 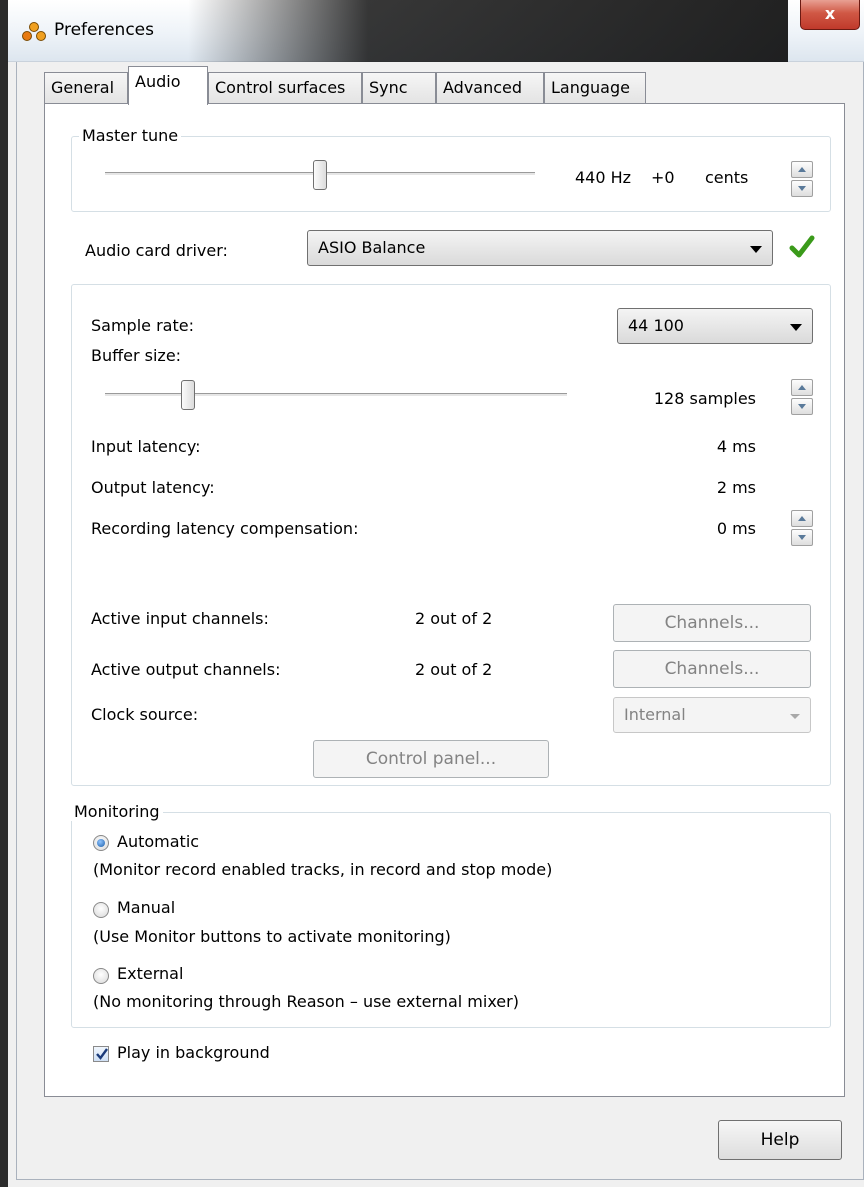 What do you see at coordinates (186, 669) in the screenshot?
I see `active-output-channels-label: Active output channels:` at bounding box center [186, 669].